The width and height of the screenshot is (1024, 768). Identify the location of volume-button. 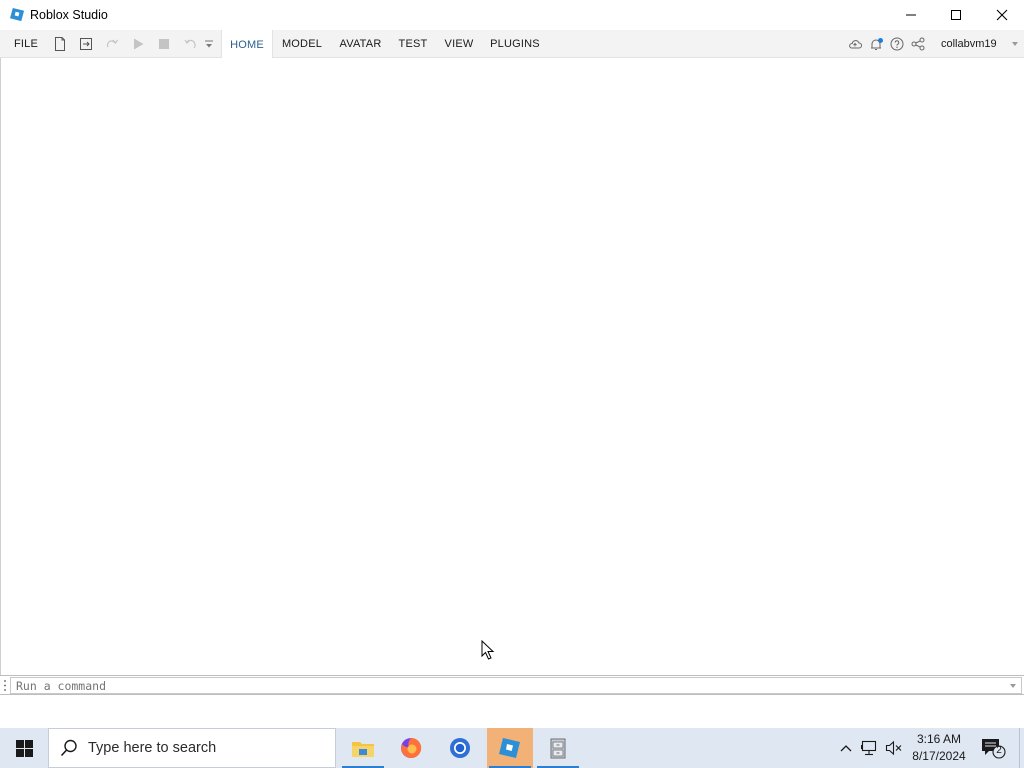
(894, 748).